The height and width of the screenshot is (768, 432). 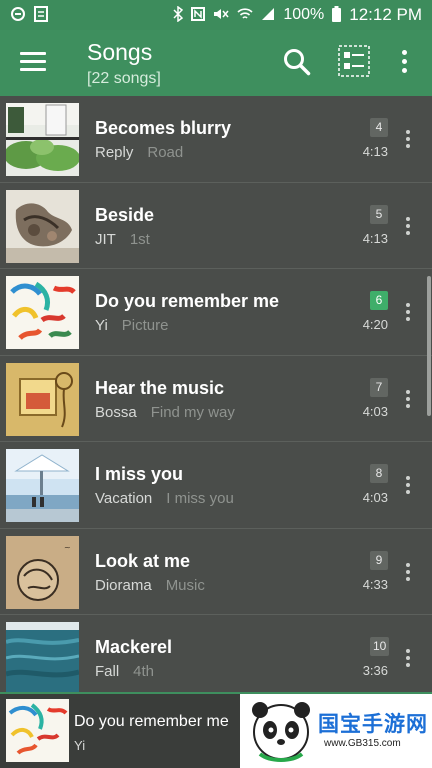 I want to click on song-album: Music, so click(x=185, y=585).